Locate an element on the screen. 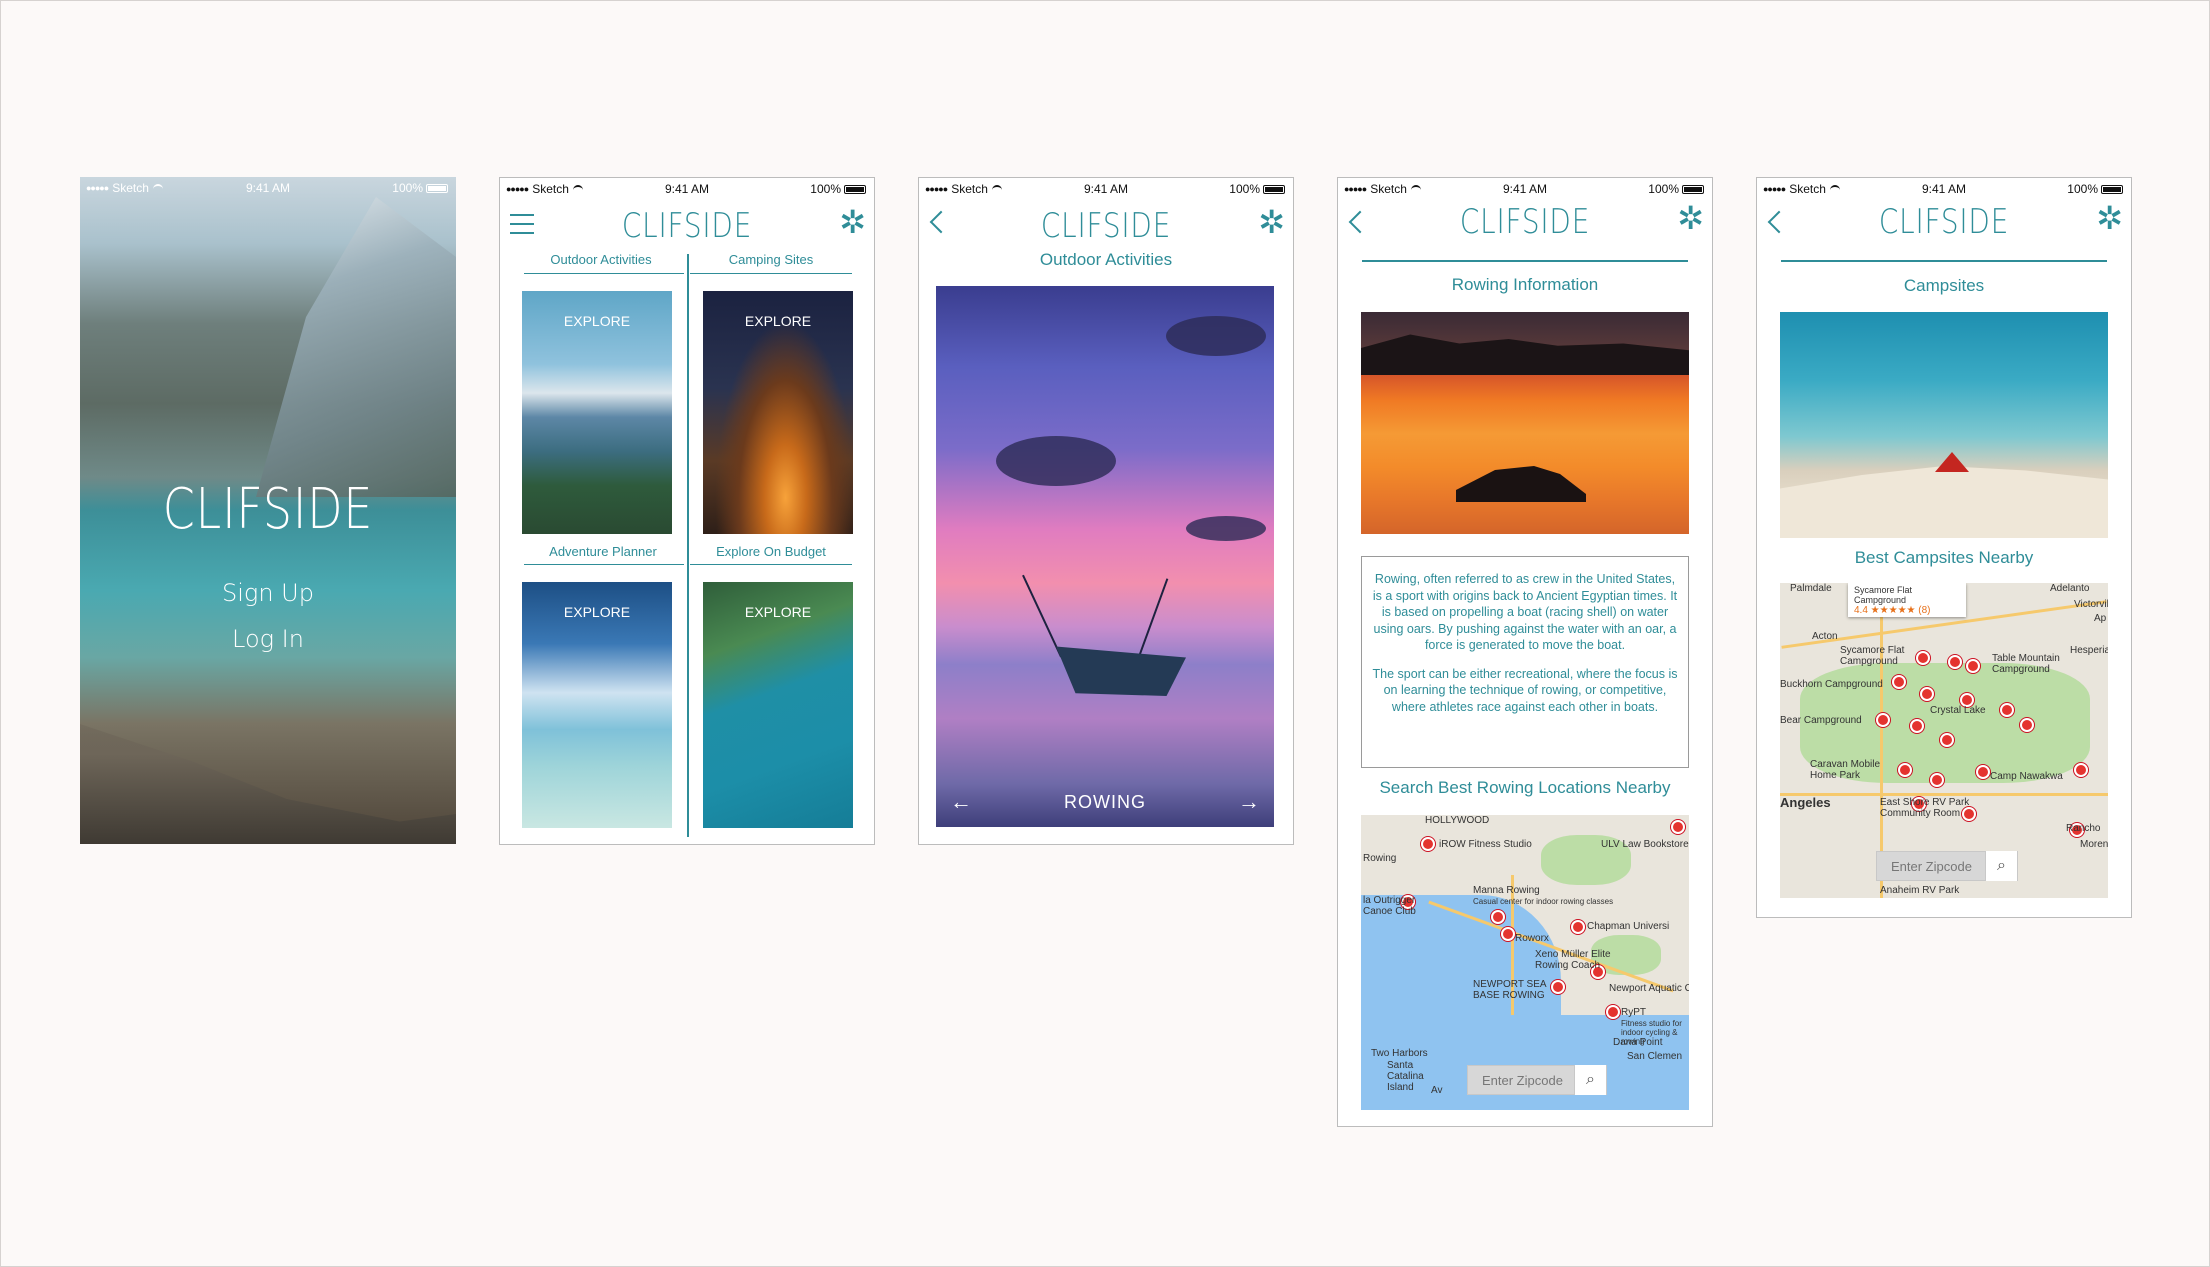 This screenshot has height=1267, width=2210. page-title: Outdoor Activities is located at coordinates (1106, 259).